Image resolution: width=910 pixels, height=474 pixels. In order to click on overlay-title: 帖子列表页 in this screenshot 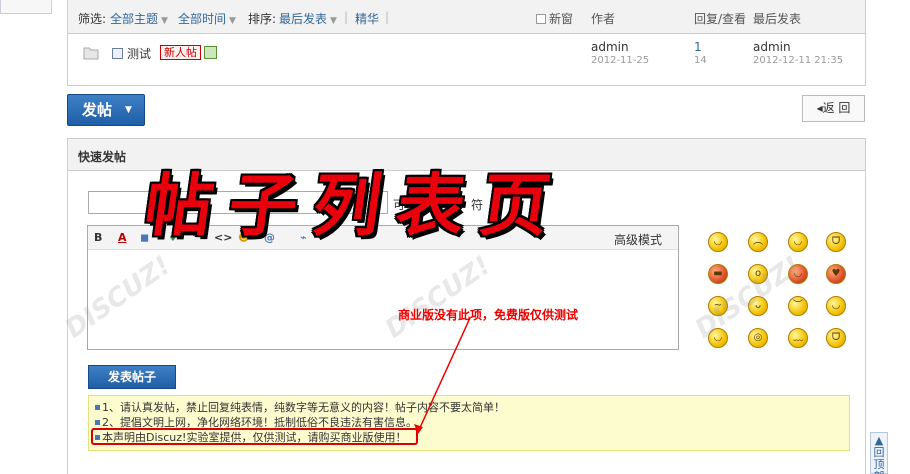, I will do `click(355, 206)`.